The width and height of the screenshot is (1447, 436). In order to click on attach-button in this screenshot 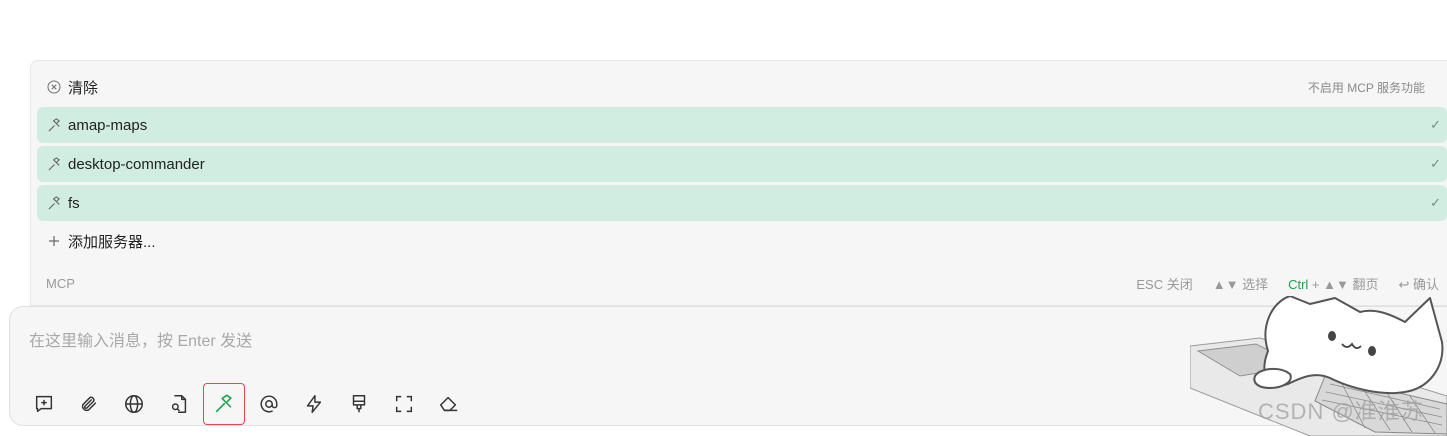, I will do `click(89, 404)`.